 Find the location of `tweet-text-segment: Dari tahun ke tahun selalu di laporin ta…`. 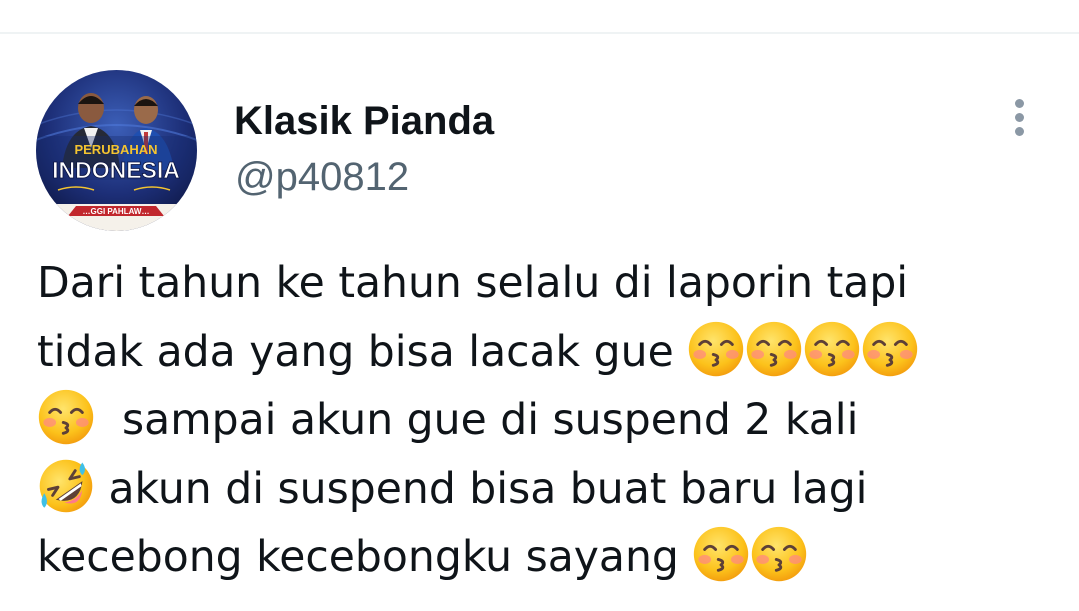

tweet-text-segment: Dari tahun ke tahun selalu di laporin ta… is located at coordinates (473, 283).